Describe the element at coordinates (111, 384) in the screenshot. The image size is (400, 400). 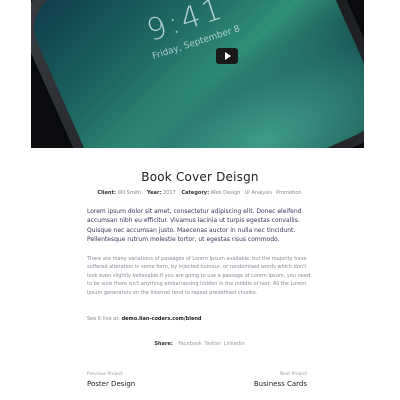
I see `previous-project-link: Poster Design` at that location.